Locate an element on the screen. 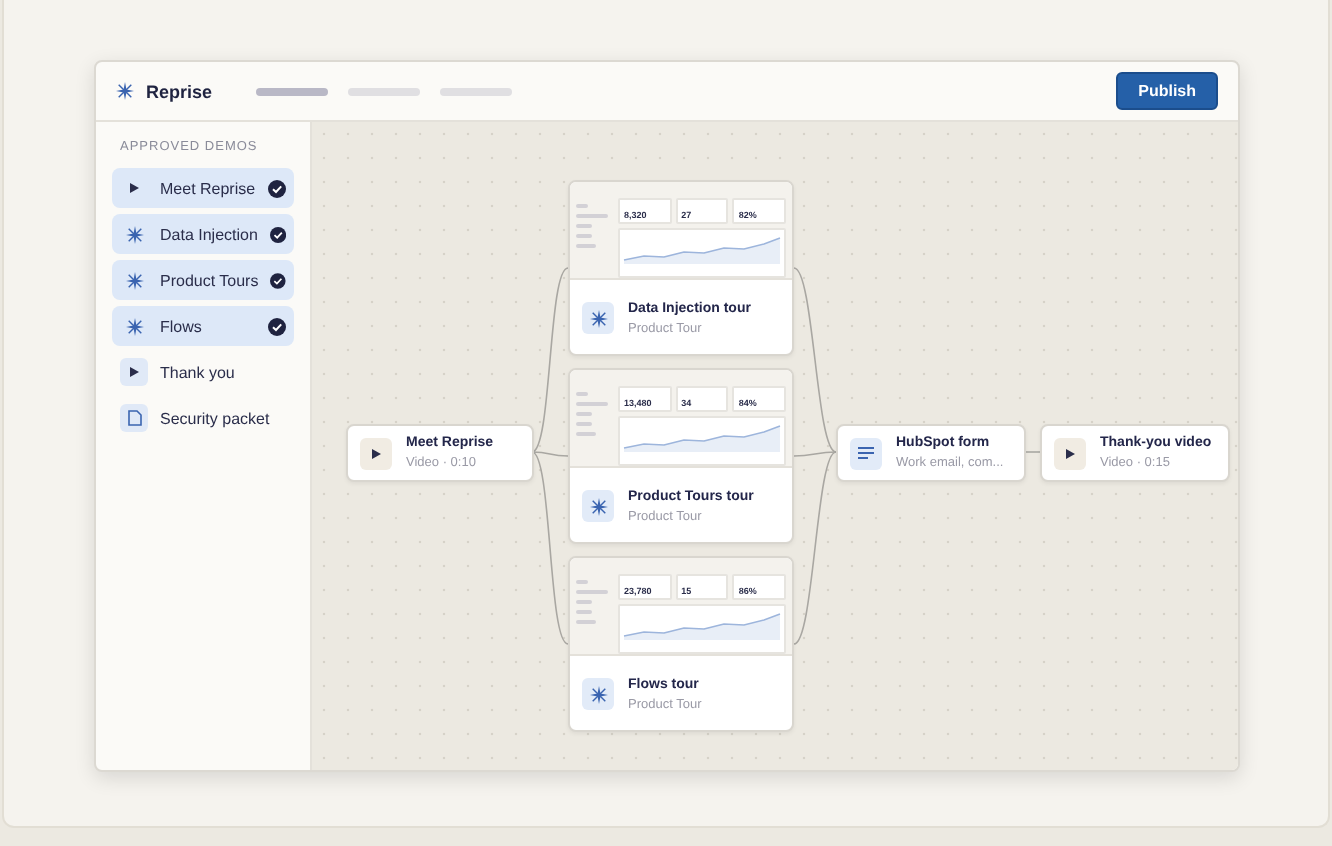  sidebar-item: Security packet is located at coordinates (203, 418).